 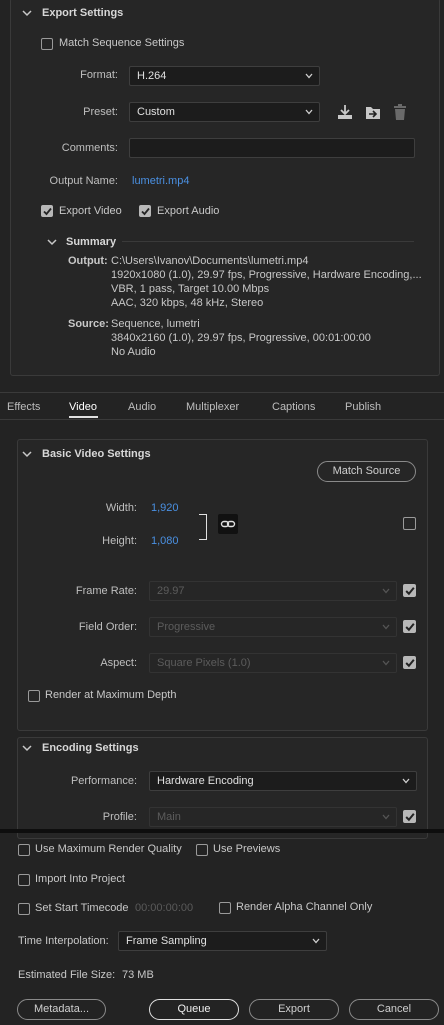 I want to click on export-audio-checkbox, so click(x=145, y=211).